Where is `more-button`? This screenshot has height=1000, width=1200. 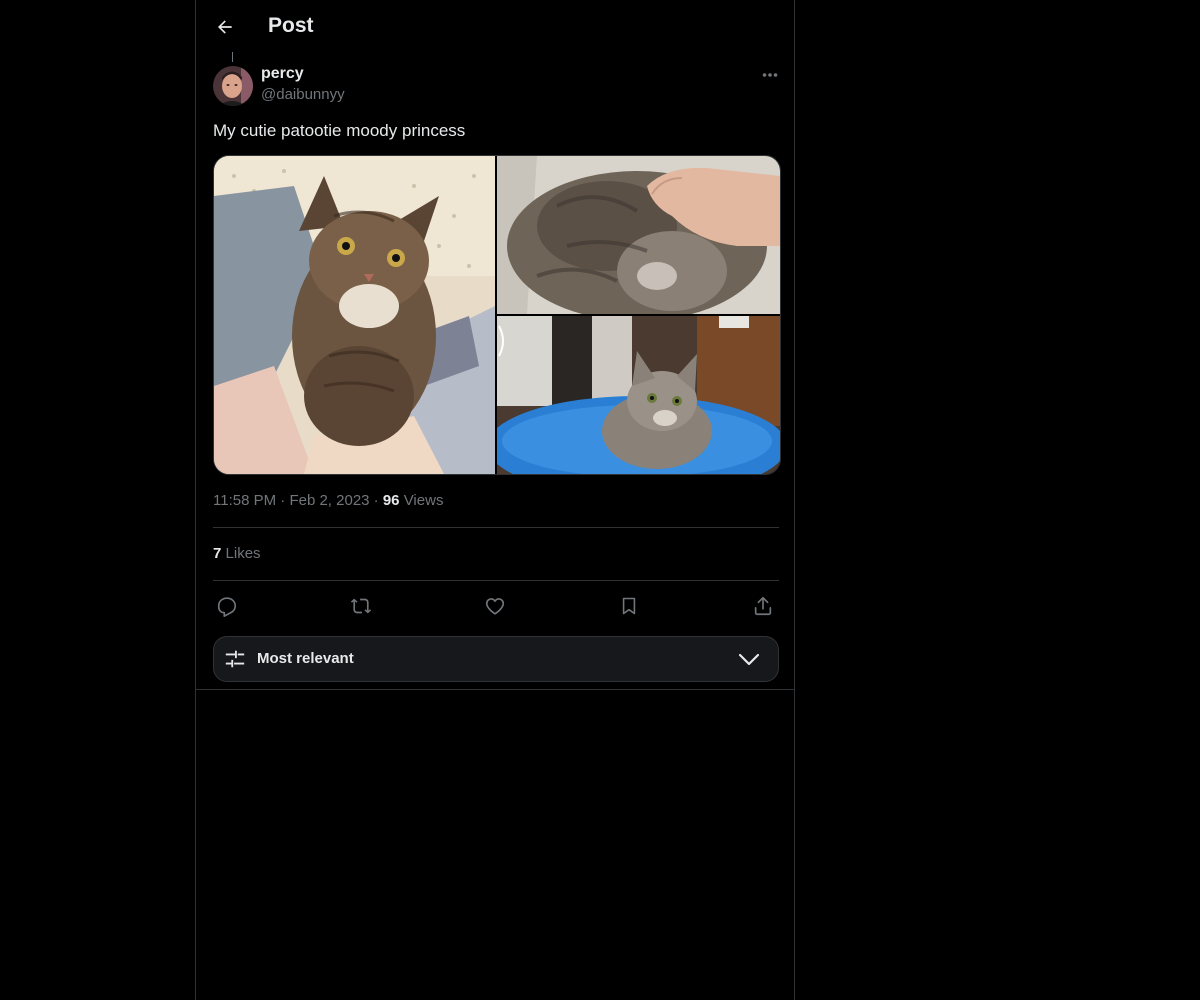
more-button is located at coordinates (770, 75).